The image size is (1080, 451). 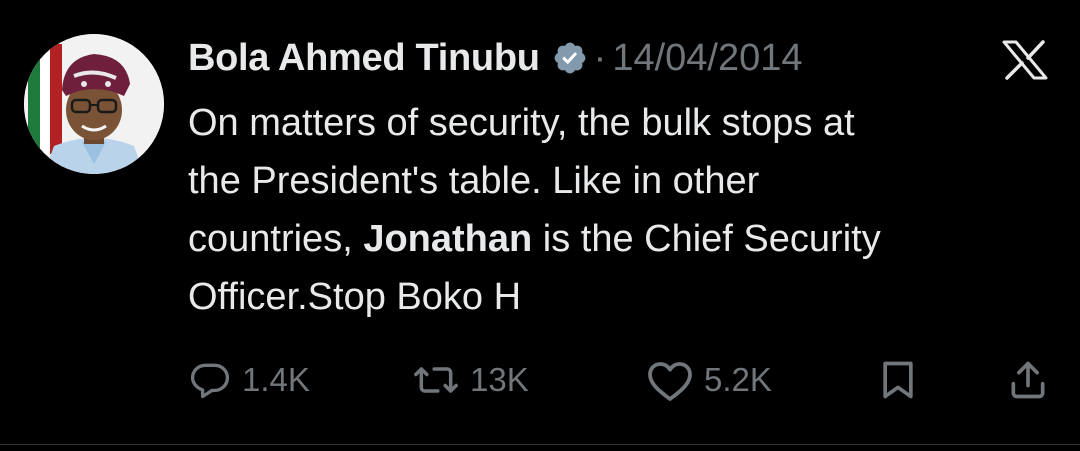 I want to click on repost-count: 13K, so click(x=499, y=379).